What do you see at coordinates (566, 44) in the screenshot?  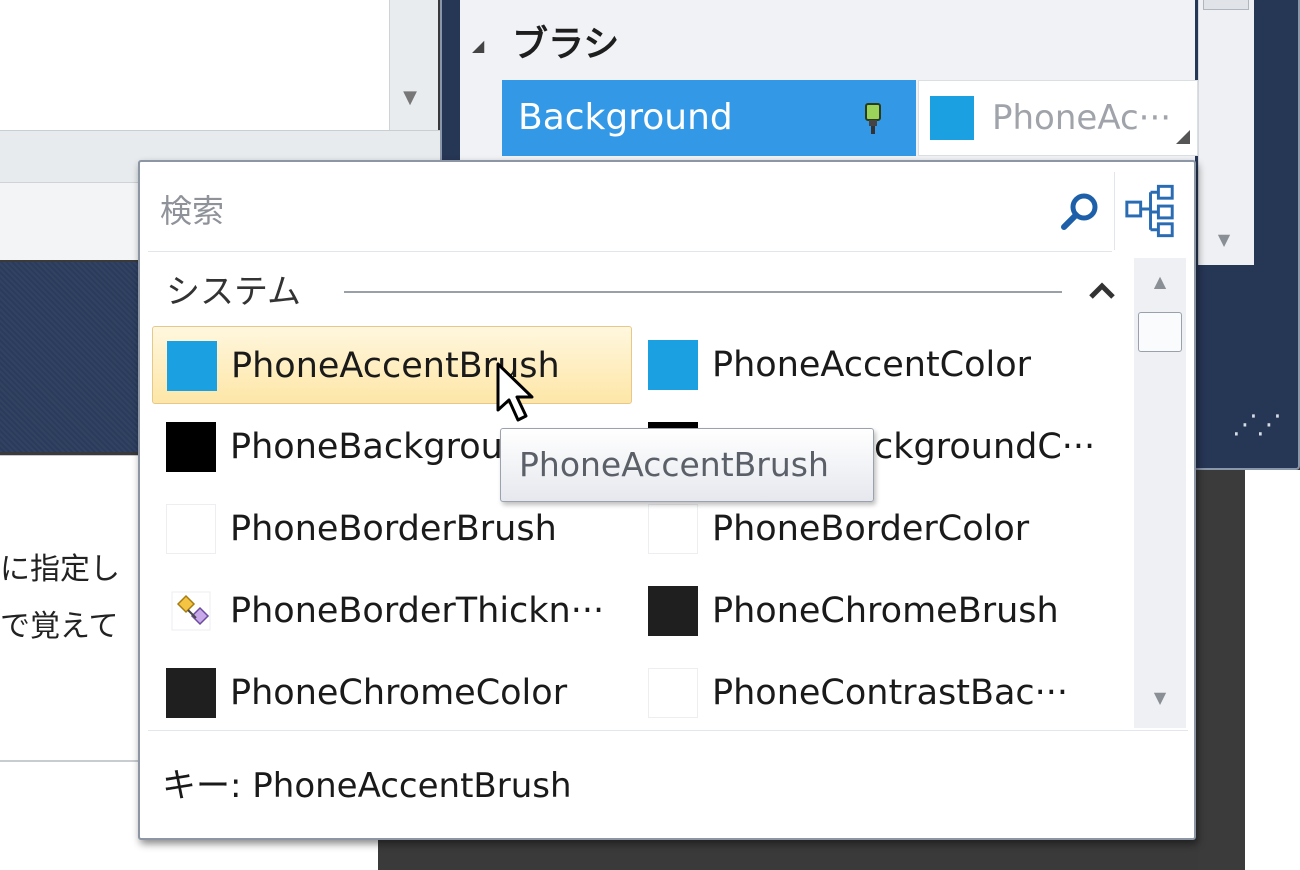 I see `category-header: ブラシ` at bounding box center [566, 44].